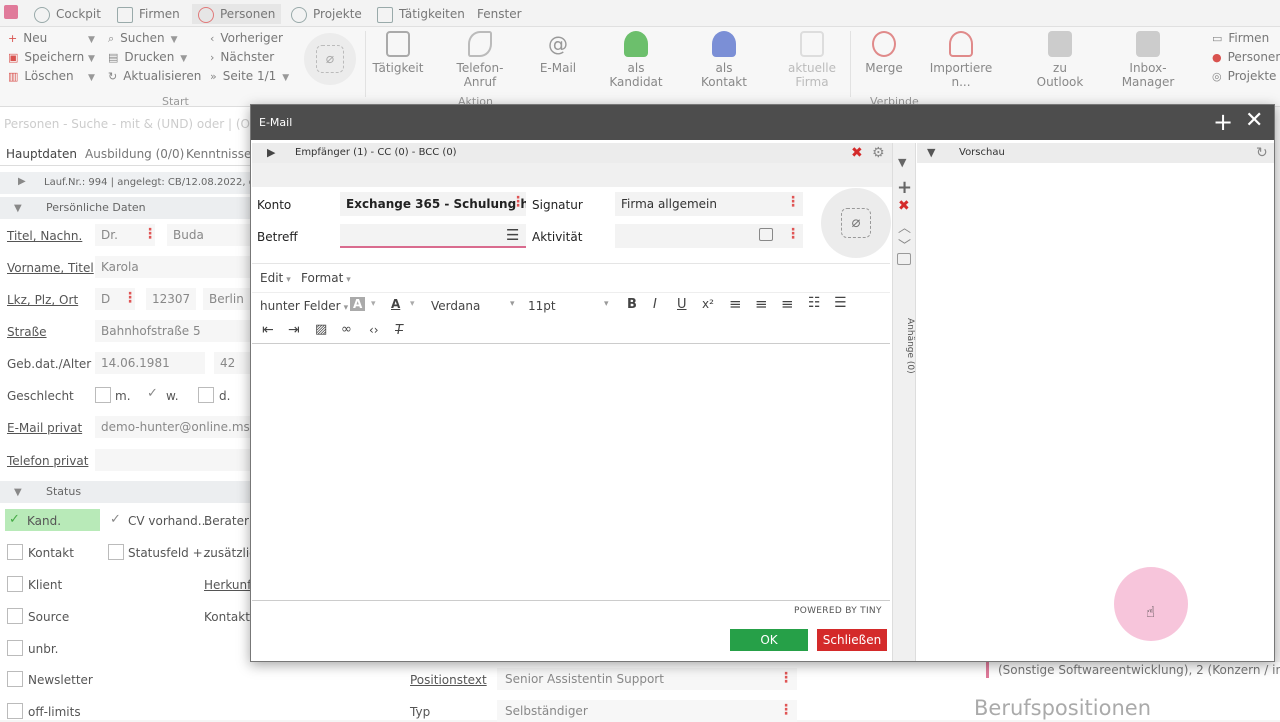 This screenshot has height=722, width=1280. Describe the element at coordinates (682, 304) in the screenshot. I see `underline-icon: U` at that location.